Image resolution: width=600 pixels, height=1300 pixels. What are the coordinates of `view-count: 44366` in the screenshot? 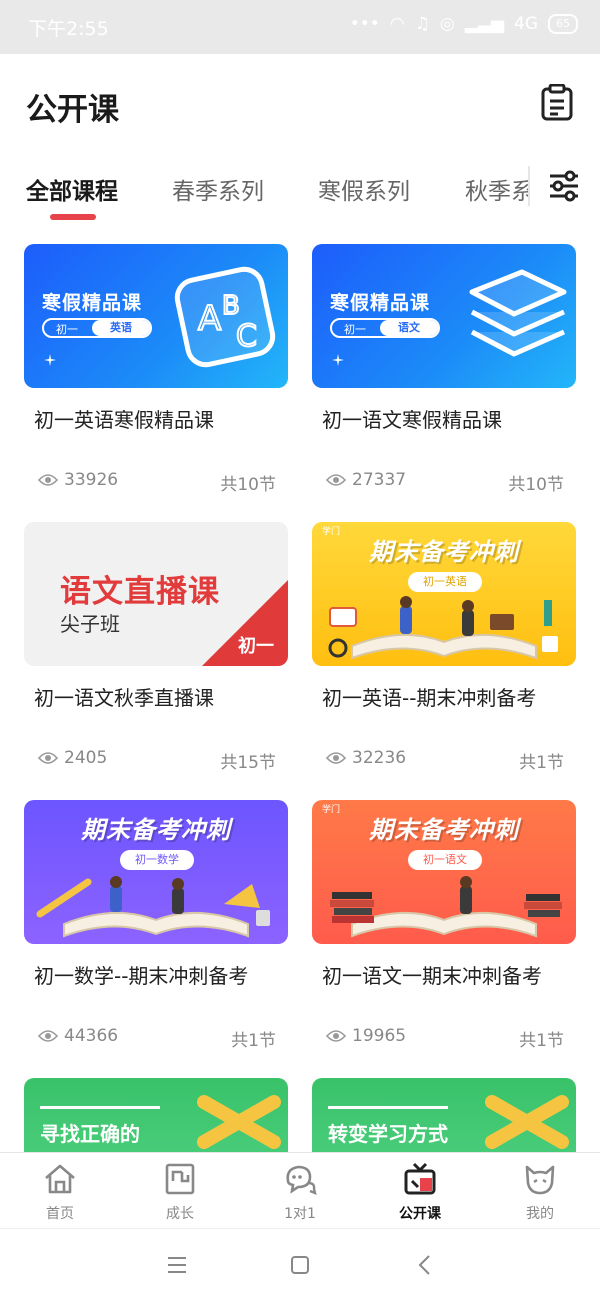 It's located at (78, 1036).